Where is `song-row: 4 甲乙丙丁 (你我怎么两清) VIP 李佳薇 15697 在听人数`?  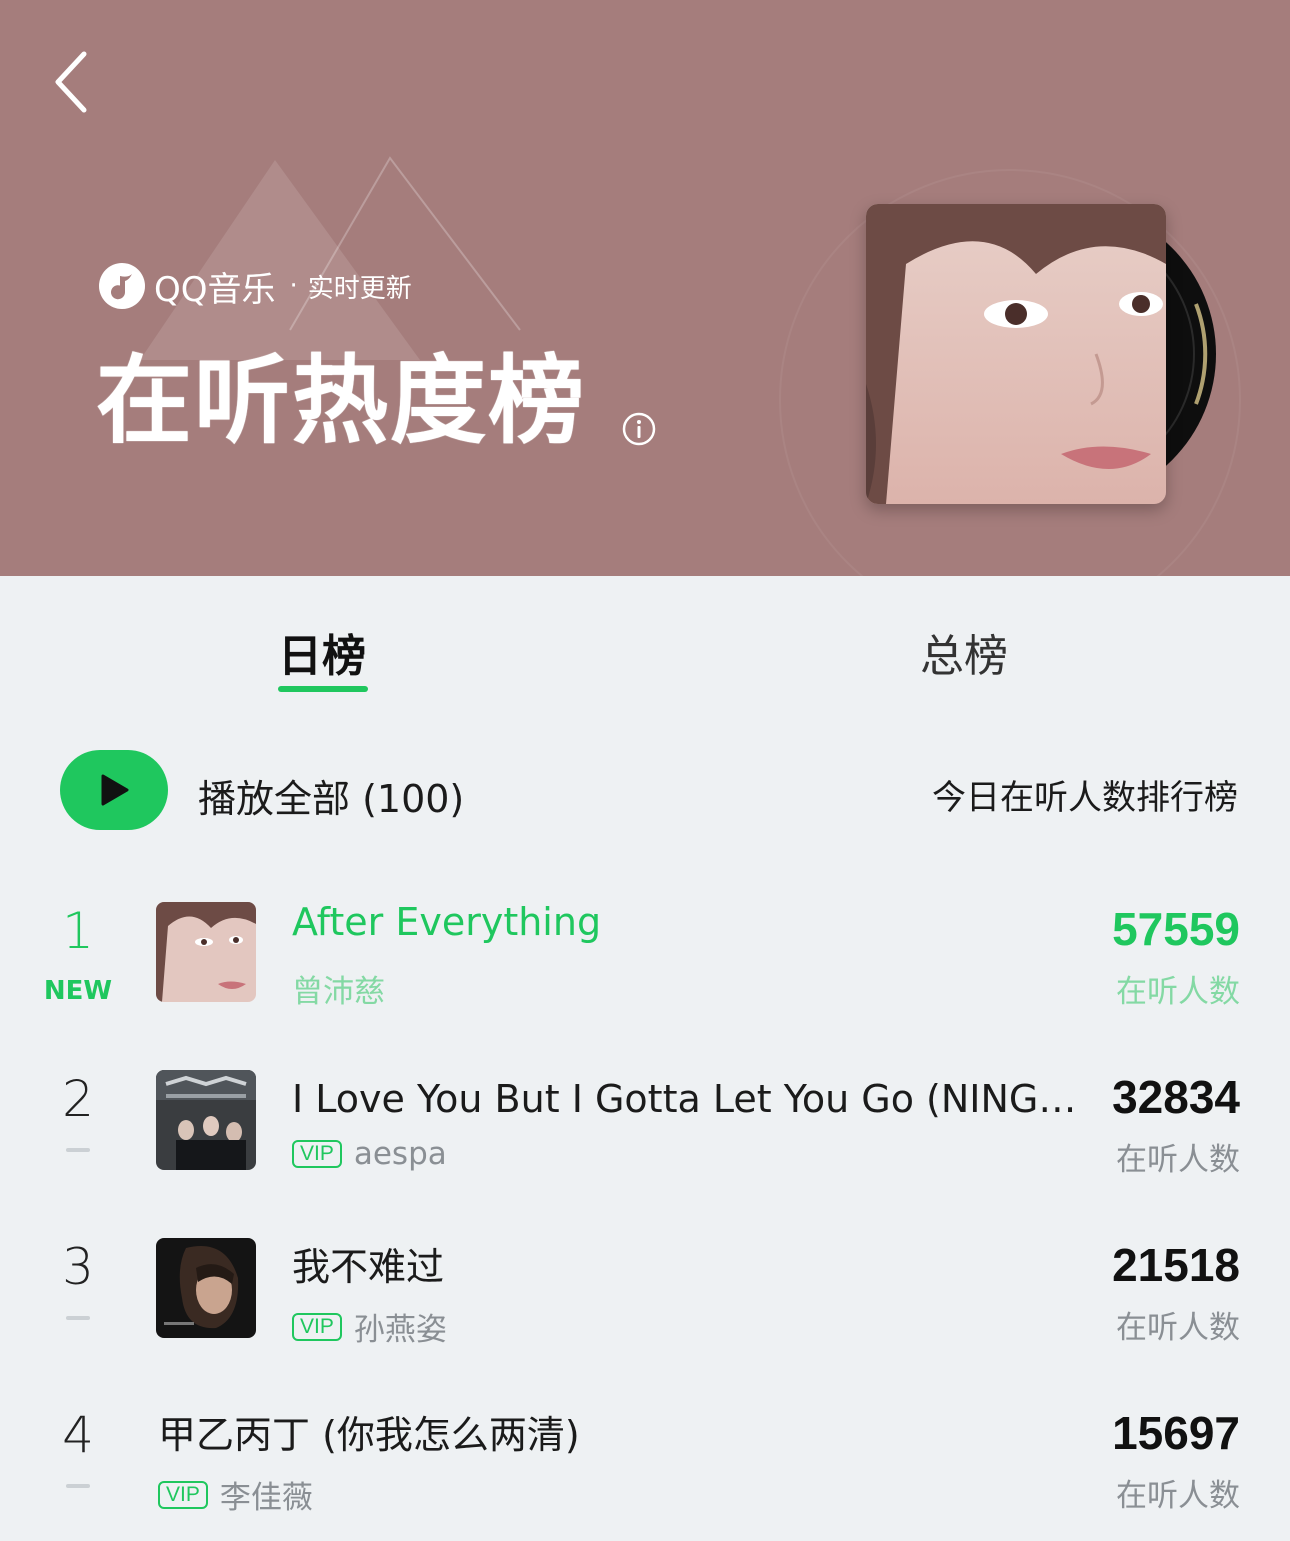
song-row: 4 甲乙丙丁 (你我怎么两清) VIP 李佳薇 15697 在听人数 is located at coordinates (645, 1467).